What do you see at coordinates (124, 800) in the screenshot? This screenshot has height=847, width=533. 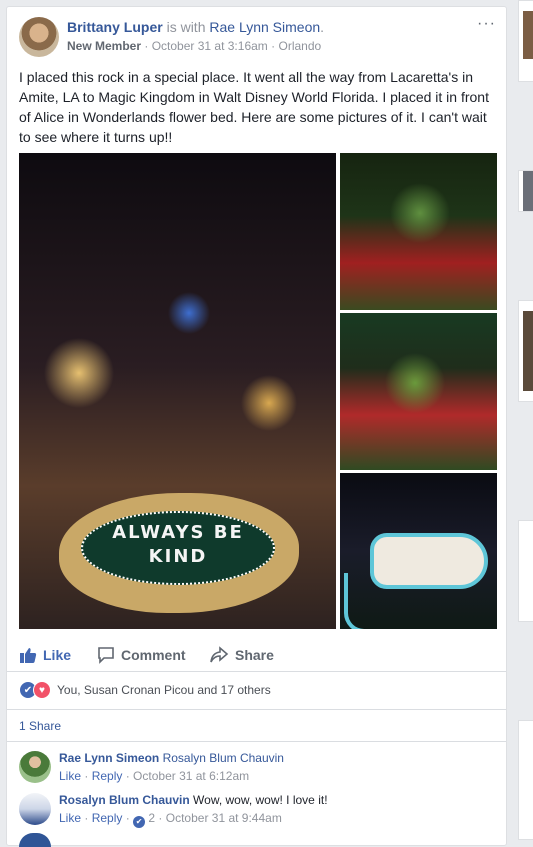 I see `commenter-name: Rosalyn Blum Chauvin` at bounding box center [124, 800].